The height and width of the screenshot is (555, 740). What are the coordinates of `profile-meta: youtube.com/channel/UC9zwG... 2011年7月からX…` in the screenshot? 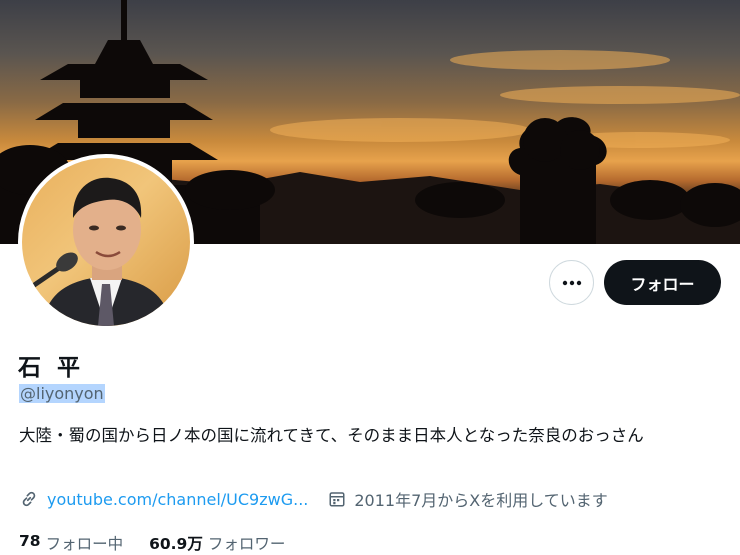 It's located at (313, 499).